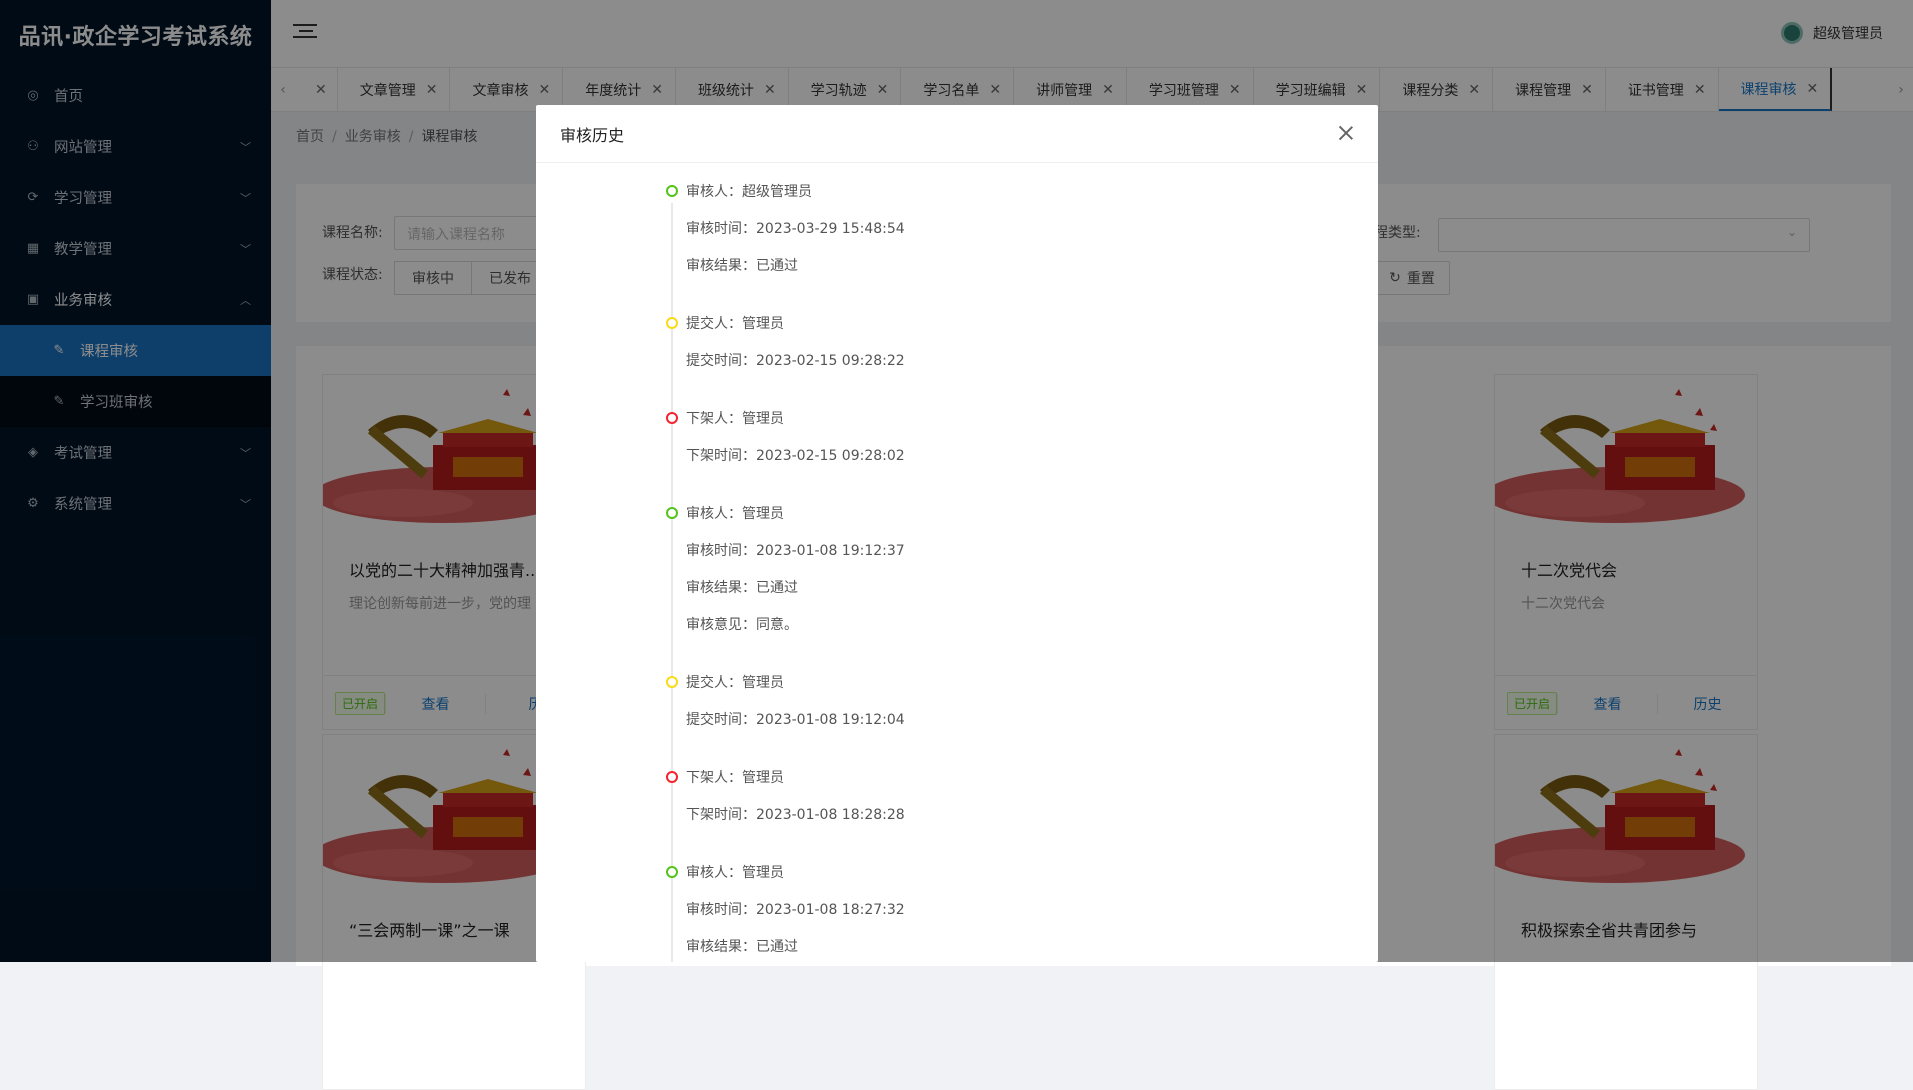  What do you see at coordinates (795, 910) in the screenshot?
I see `timeline-text: 审核时间：2023-01-08 18:27:32` at bounding box center [795, 910].